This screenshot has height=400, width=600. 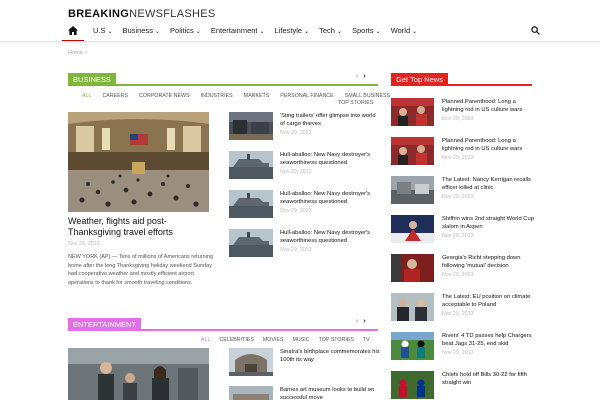 I want to click on header-shadow, so click(x=300, y=43).